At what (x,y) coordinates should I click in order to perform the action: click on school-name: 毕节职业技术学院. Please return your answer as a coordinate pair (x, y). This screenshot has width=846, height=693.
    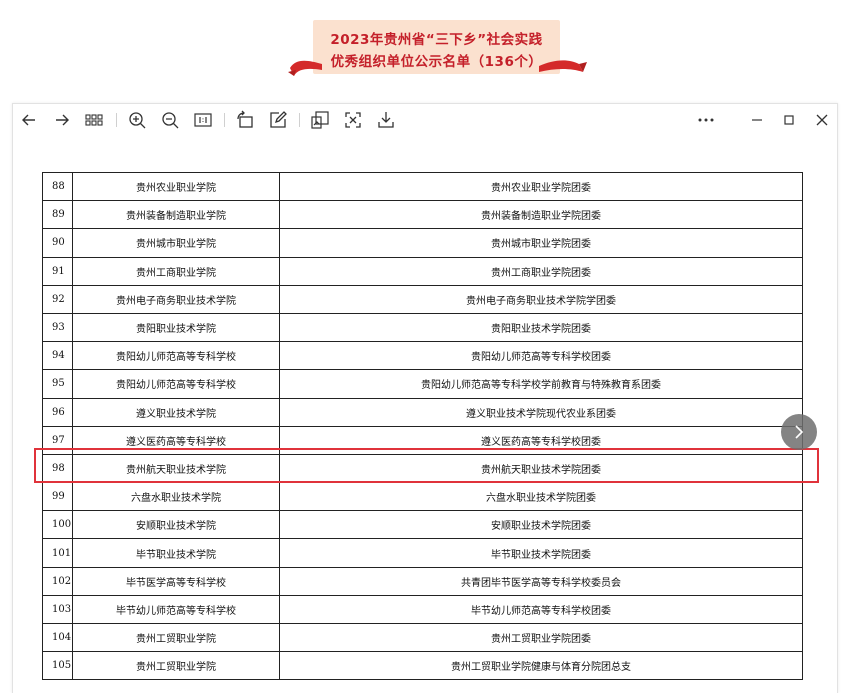
    Looking at the image, I should click on (176, 553).